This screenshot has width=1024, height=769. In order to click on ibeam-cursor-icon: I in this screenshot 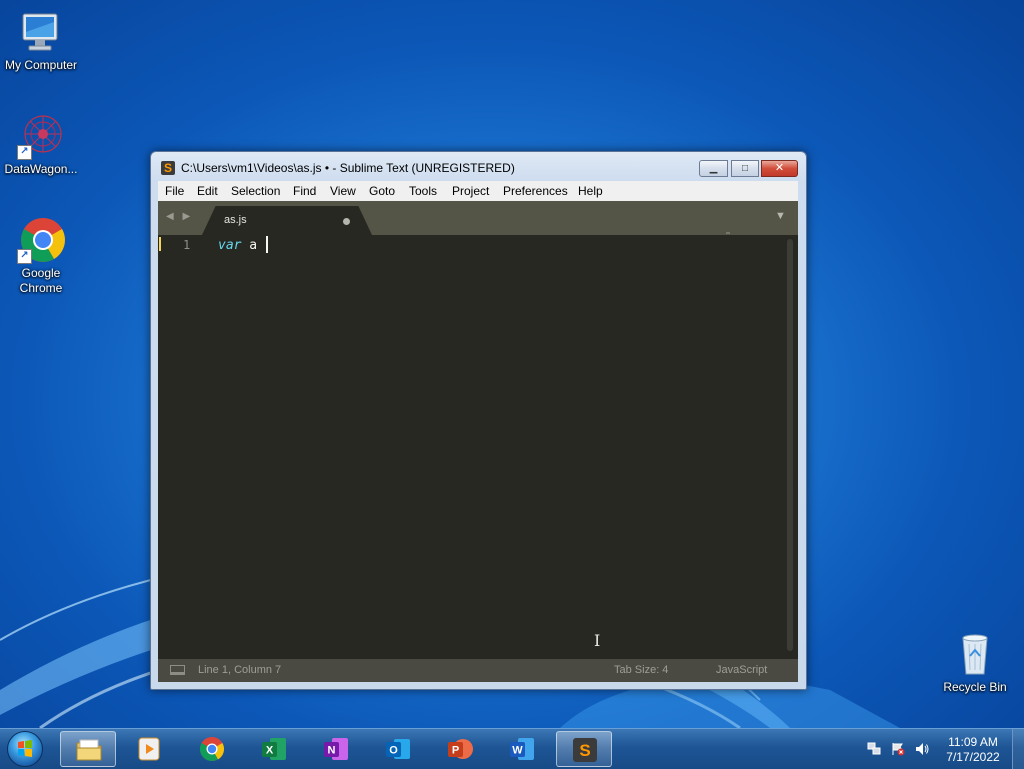, I will do `click(597, 640)`.